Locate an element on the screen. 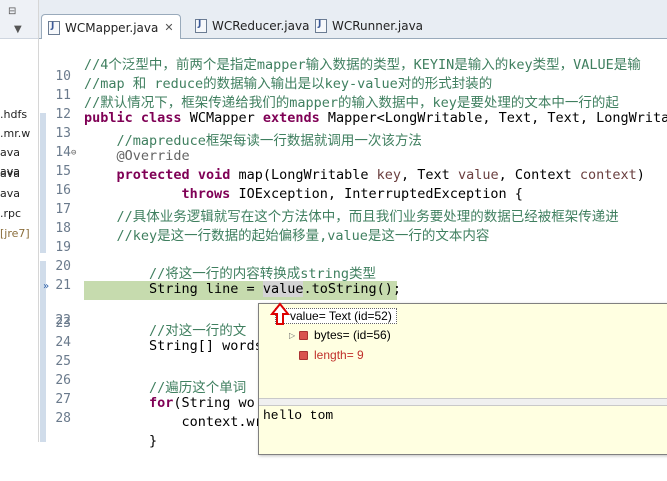 The width and height of the screenshot is (667, 481). current-line-code: String line = value.toString(); is located at coordinates (242, 289).